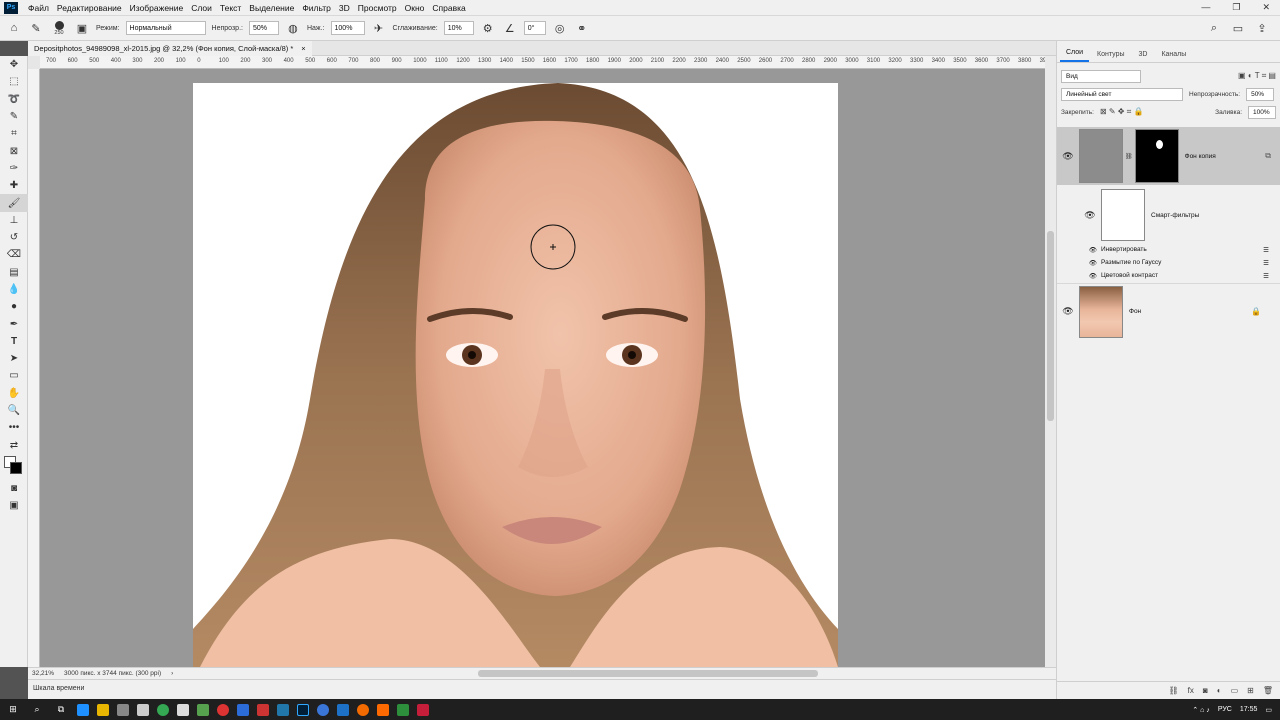 This screenshot has width=1280, height=720. I want to click on store-icon, so click(123, 709).